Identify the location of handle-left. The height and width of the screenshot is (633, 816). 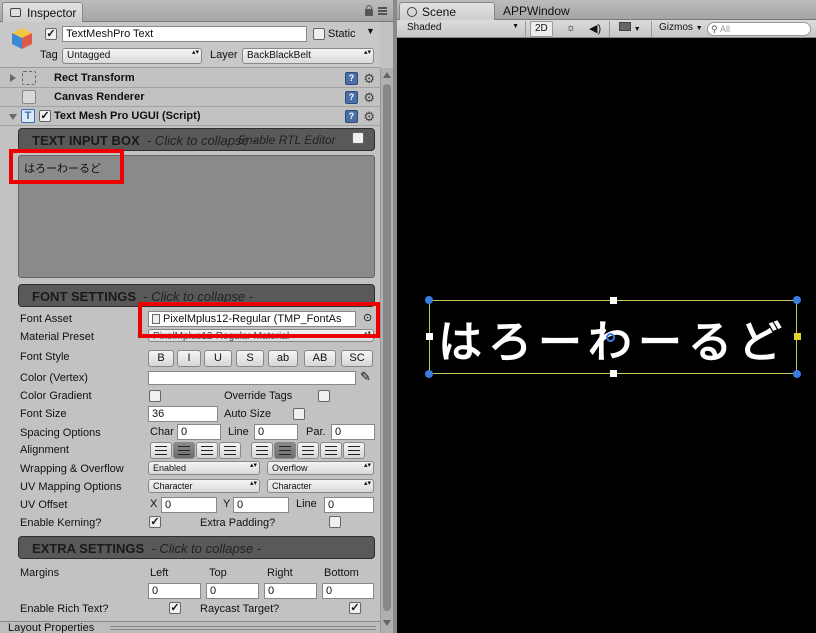
(429, 336).